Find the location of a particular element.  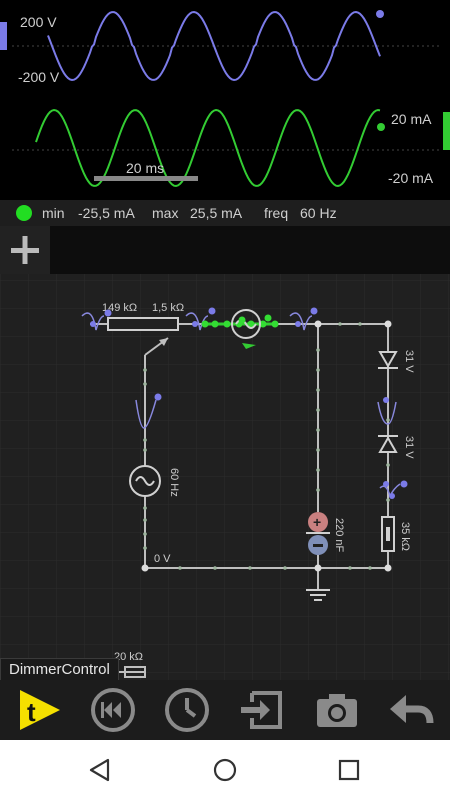

back-button is located at coordinates (100, 770).